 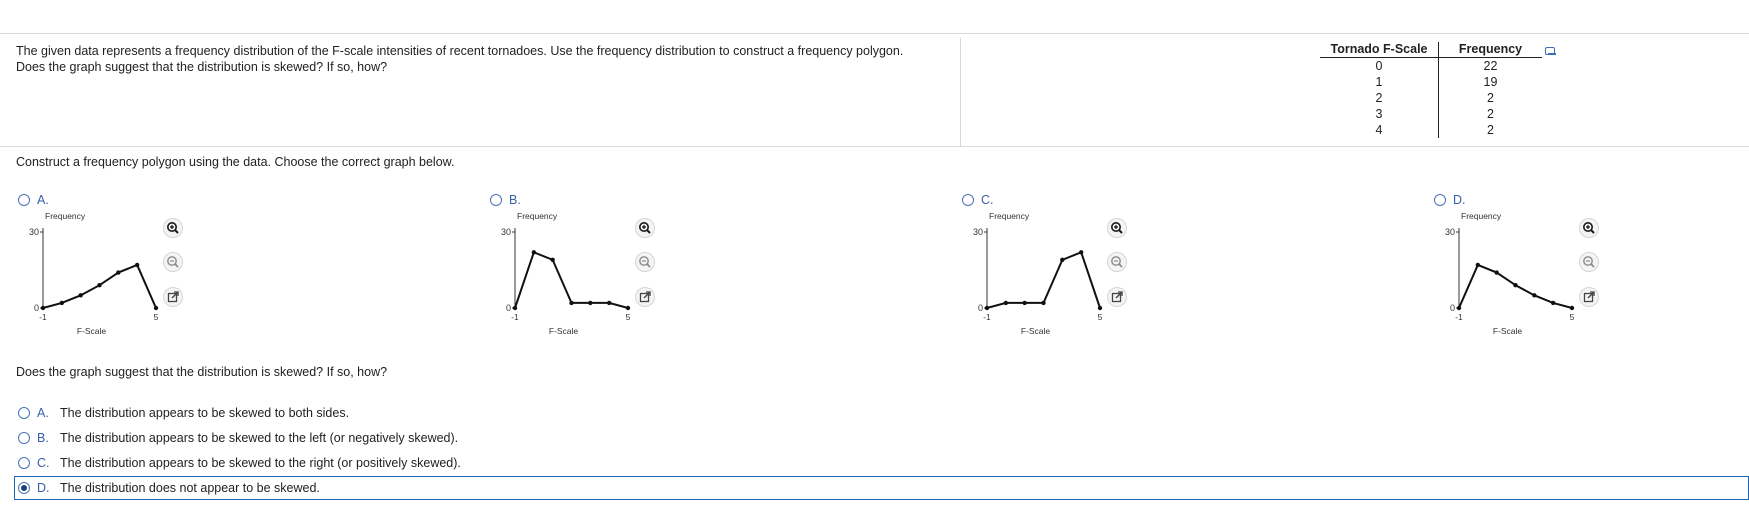 I want to click on copy-data-icon, so click(x=1550, y=51).